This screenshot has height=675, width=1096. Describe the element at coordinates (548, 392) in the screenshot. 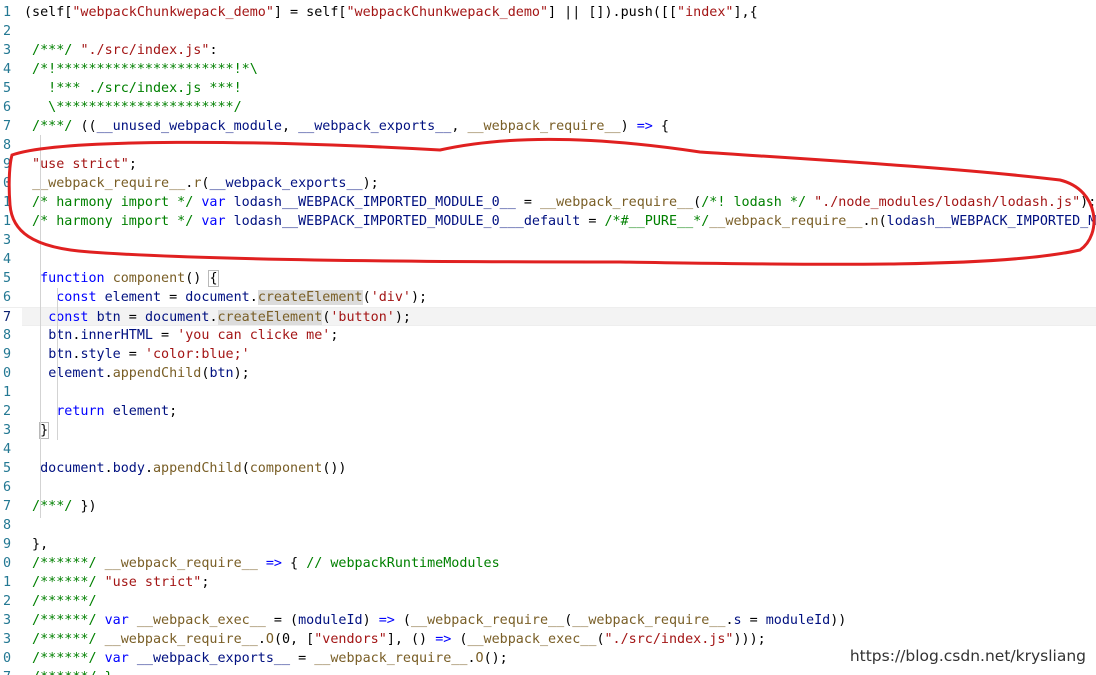

I see `code-line: 1` at that location.